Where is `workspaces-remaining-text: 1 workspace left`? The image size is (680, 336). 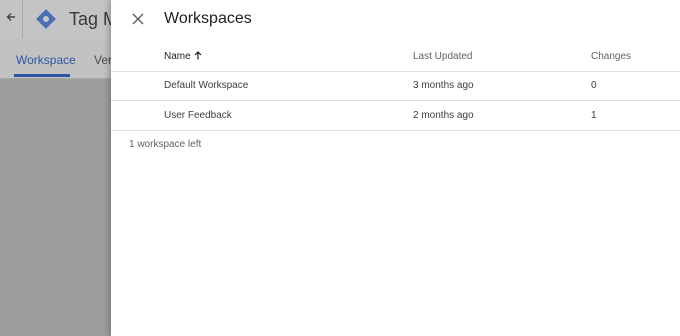 workspaces-remaining-text: 1 workspace left is located at coordinates (165, 144).